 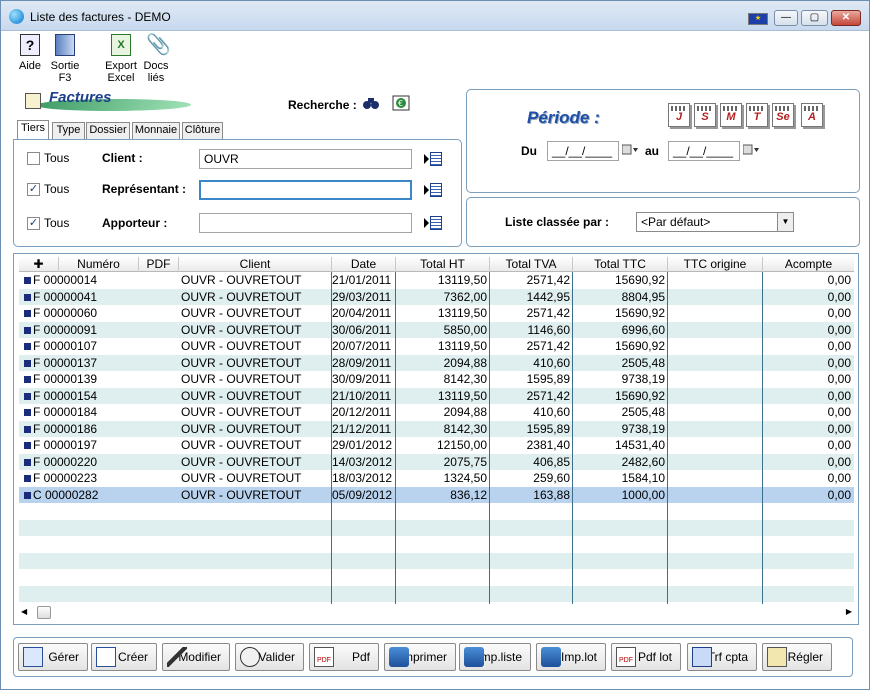 What do you see at coordinates (202, 130) in the screenshot?
I see `tab-cloture: Clôture` at bounding box center [202, 130].